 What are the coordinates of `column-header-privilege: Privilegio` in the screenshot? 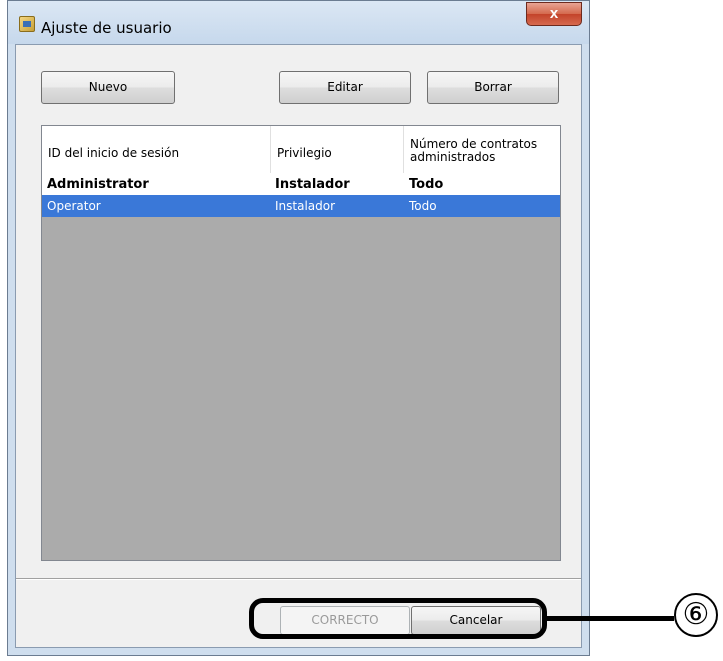 It's located at (337, 149).